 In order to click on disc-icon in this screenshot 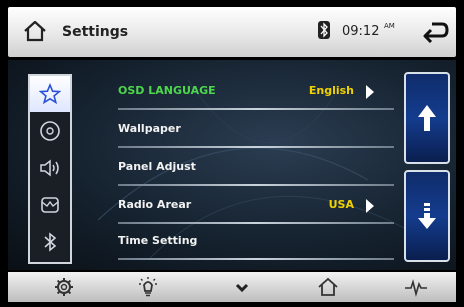, I will do `click(50, 131)`.